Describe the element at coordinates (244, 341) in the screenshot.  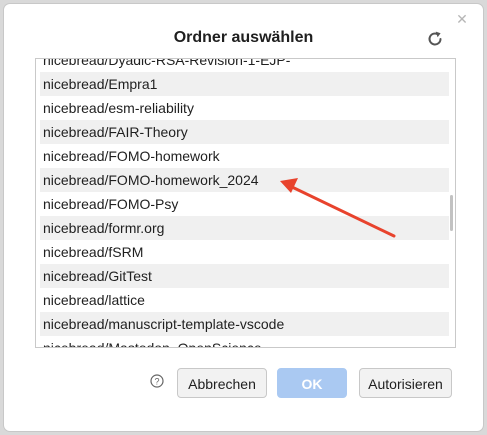
I see `folder-item: nicebread/Mastodon_OpenScience` at that location.